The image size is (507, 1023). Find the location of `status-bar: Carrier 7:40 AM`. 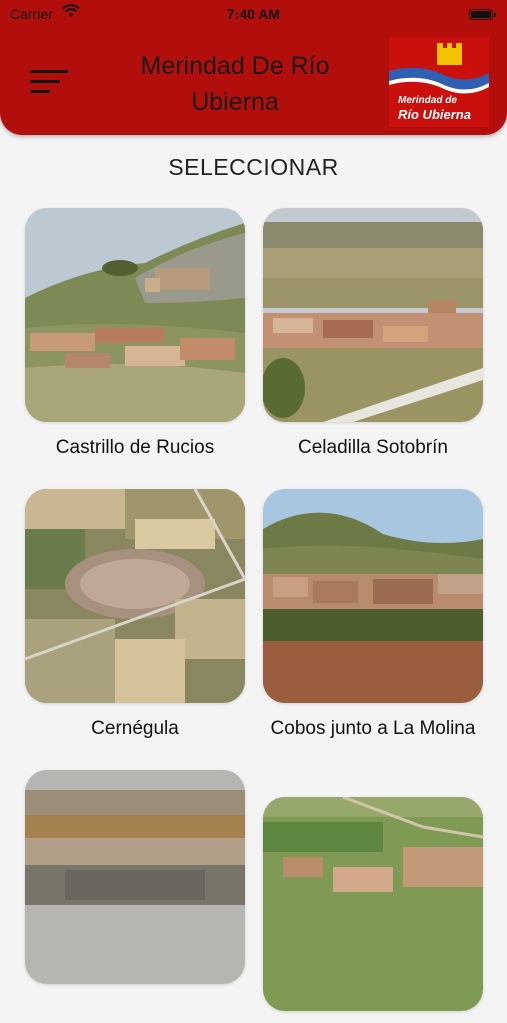

status-bar: Carrier 7:40 AM is located at coordinates (253, 14).